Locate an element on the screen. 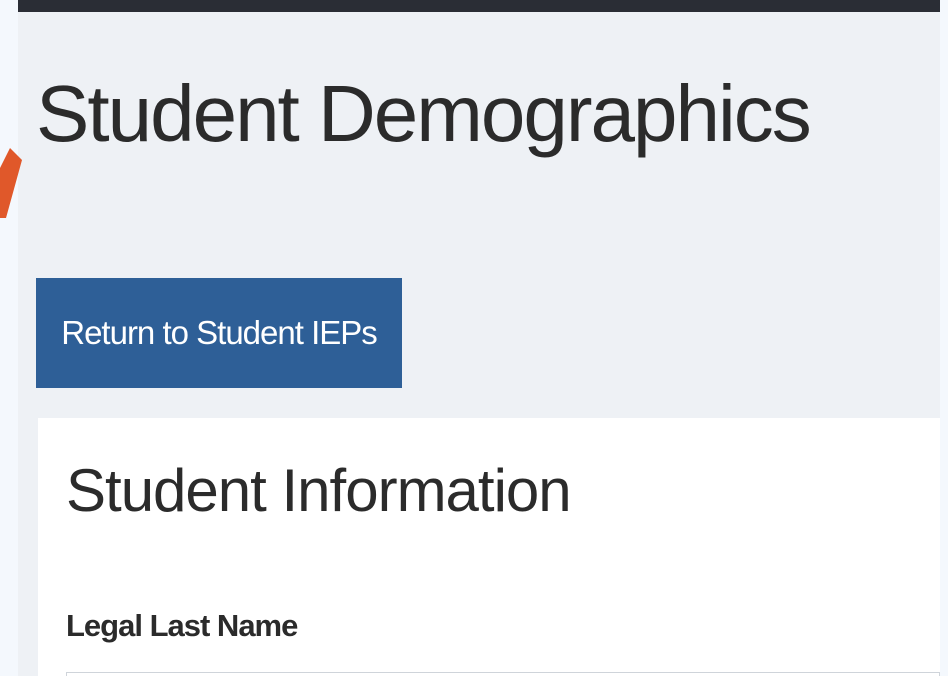  legal-last-name-input is located at coordinates (503, 674).